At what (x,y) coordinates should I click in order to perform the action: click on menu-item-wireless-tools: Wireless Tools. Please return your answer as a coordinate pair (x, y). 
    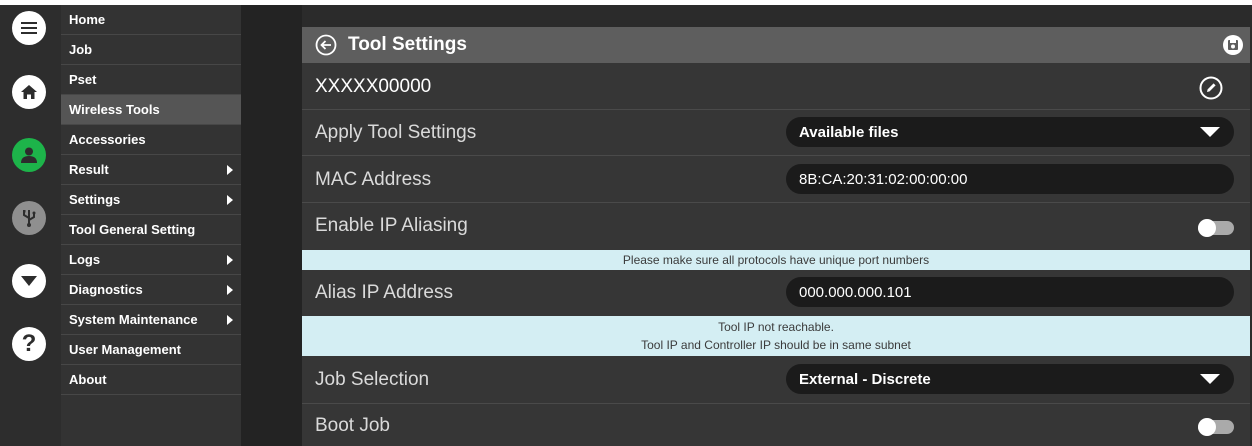
    Looking at the image, I should click on (151, 110).